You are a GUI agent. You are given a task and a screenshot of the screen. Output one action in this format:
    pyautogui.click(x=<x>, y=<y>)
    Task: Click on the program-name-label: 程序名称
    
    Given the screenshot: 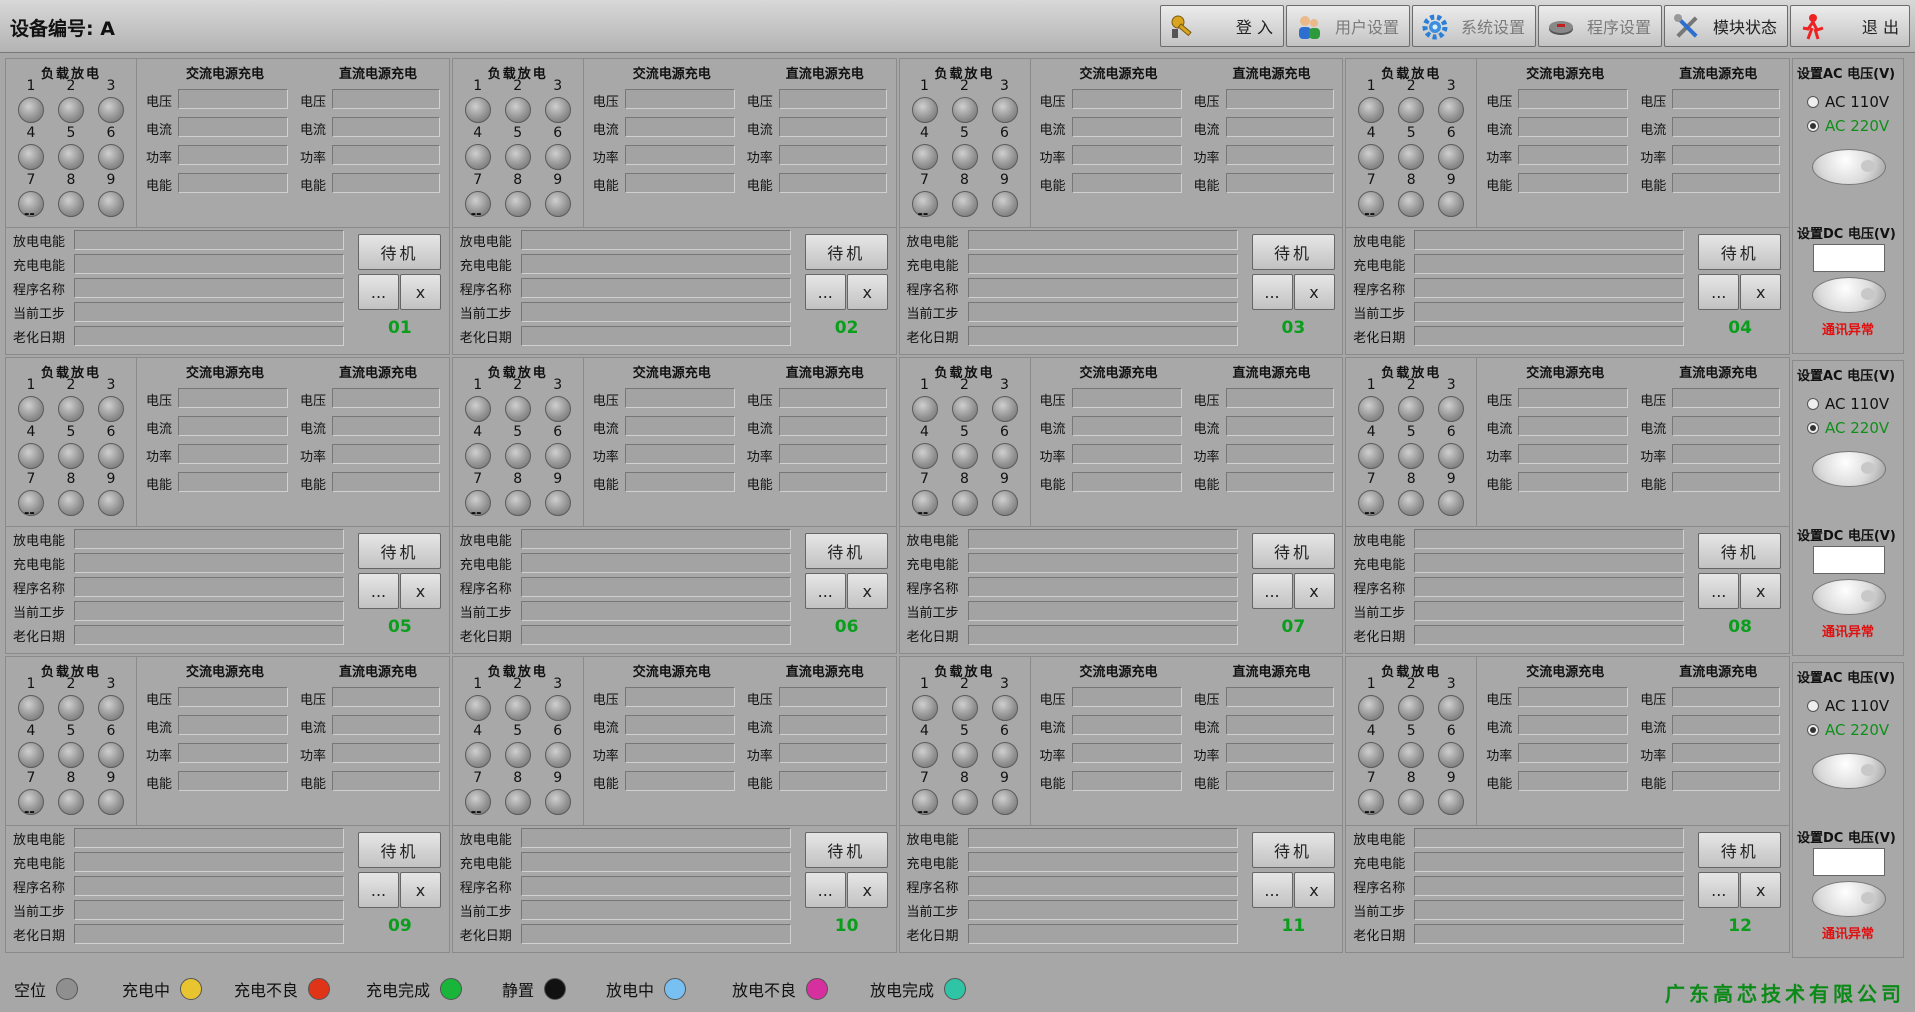 What is the action you would take?
    pyautogui.click(x=1379, y=888)
    